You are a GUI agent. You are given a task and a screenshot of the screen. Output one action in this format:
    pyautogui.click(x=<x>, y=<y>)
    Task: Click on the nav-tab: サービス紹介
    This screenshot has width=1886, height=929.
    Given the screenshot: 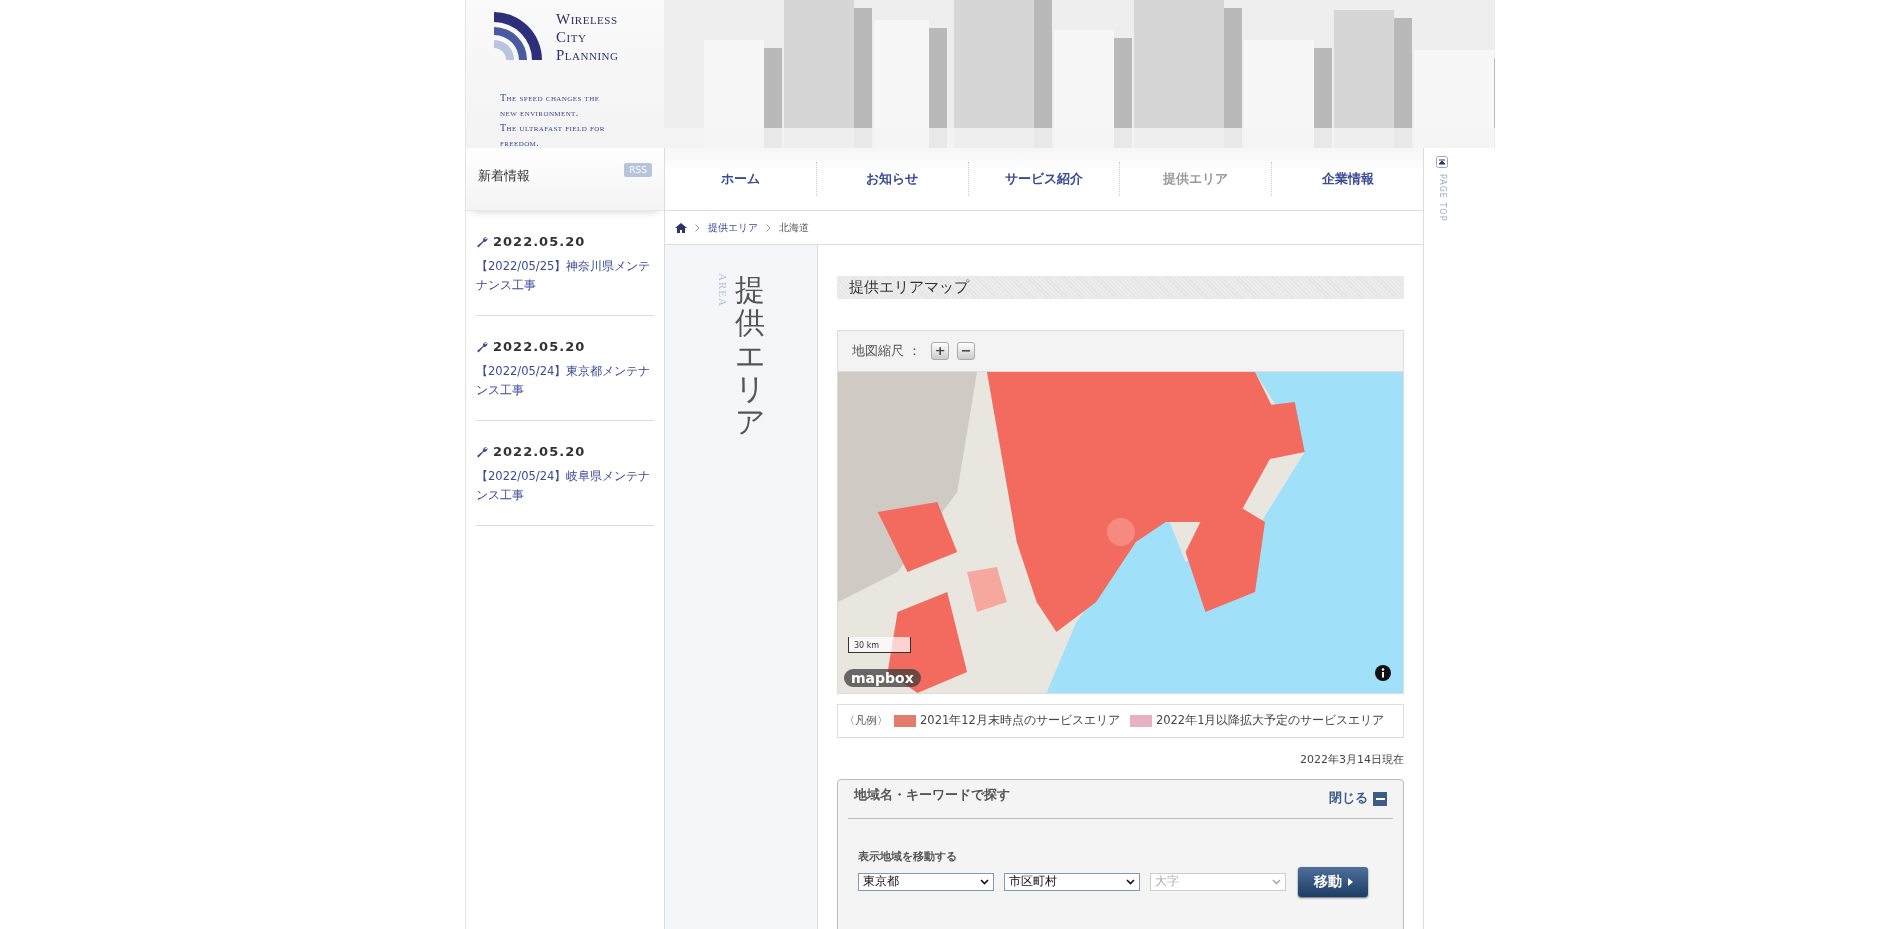 What is the action you would take?
    pyautogui.click(x=1043, y=179)
    